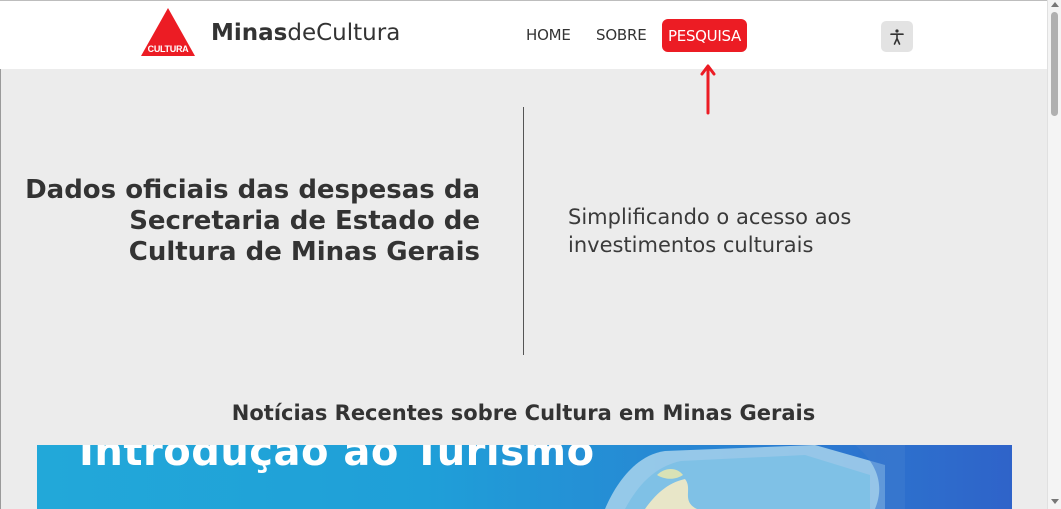 This screenshot has width=1061, height=509. I want to click on news-banner-title: Introdução ao Turismo, so click(337, 460).